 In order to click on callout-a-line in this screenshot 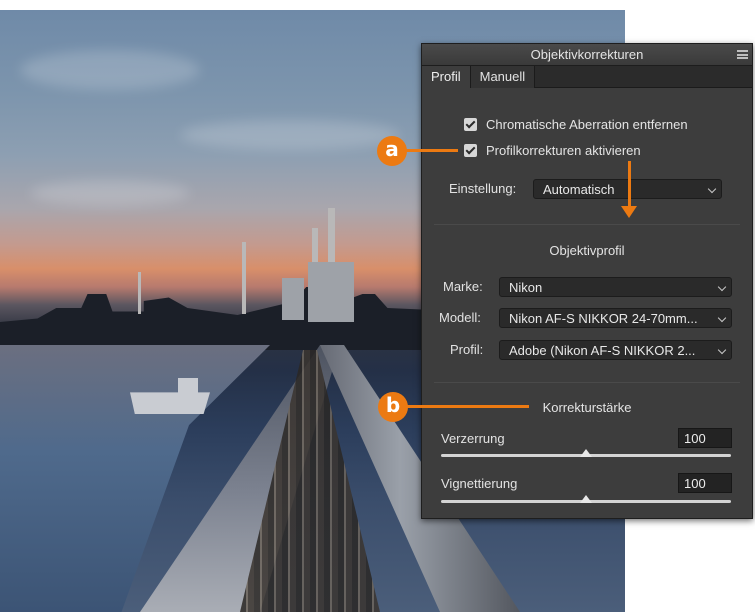, I will do `click(432, 150)`.